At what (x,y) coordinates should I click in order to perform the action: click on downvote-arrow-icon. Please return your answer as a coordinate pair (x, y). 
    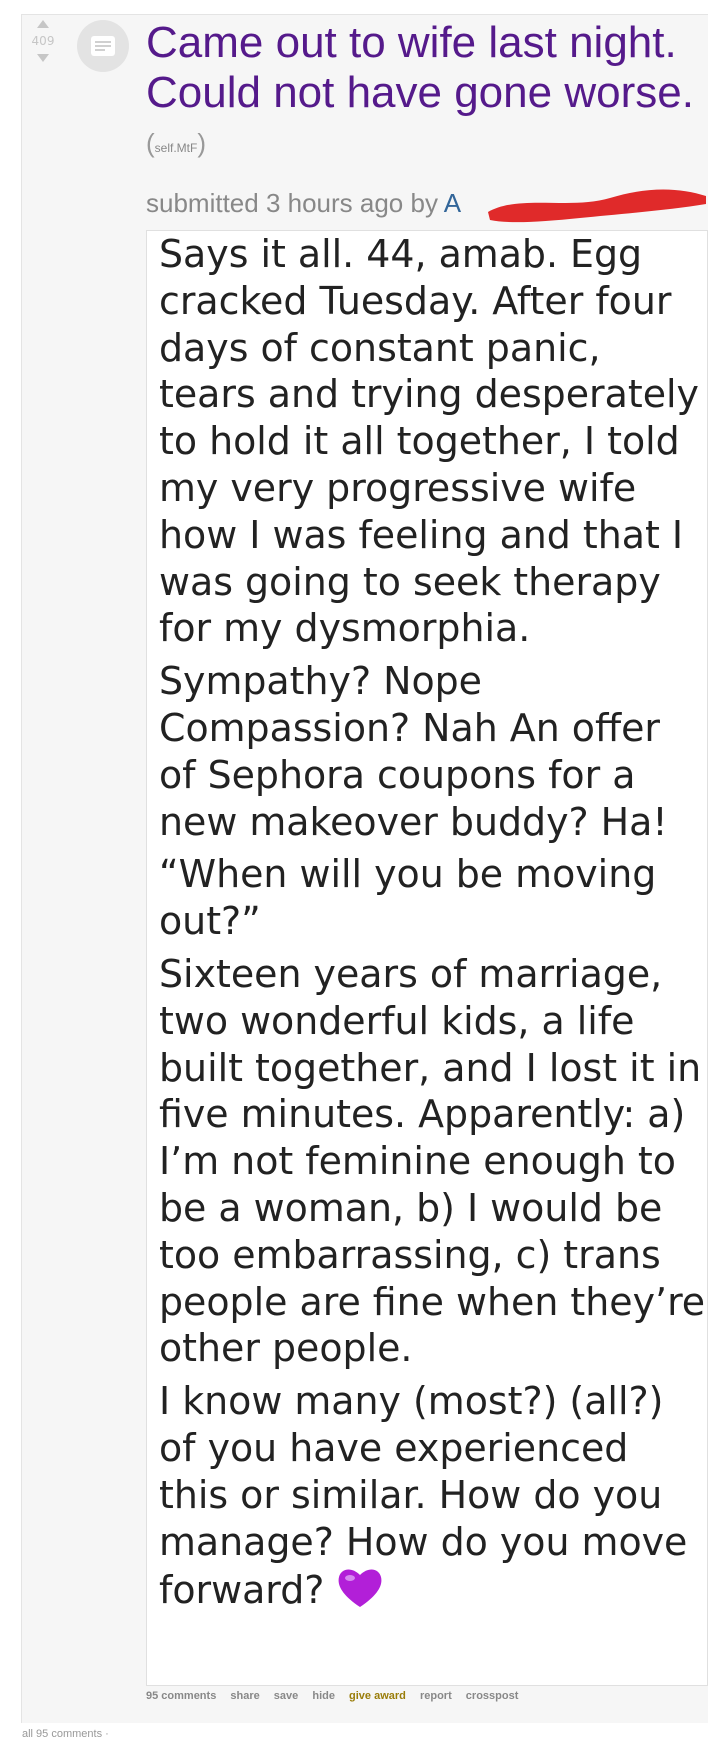
    Looking at the image, I should click on (43, 58).